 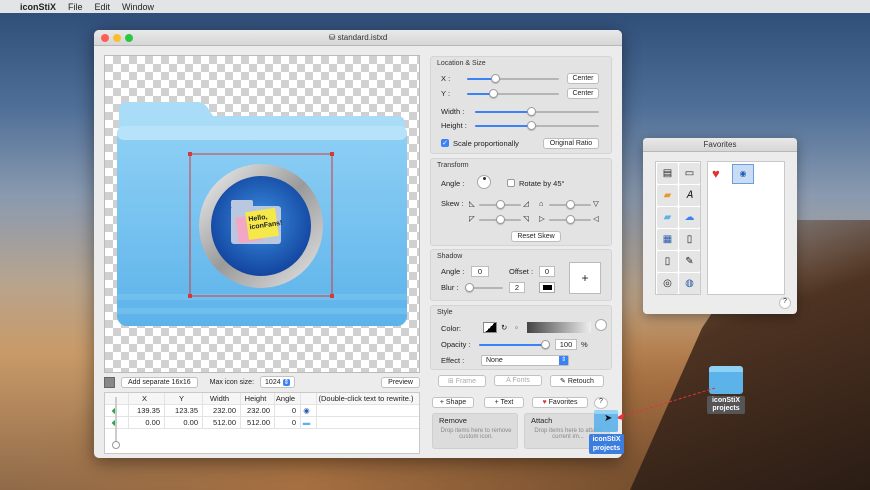 What do you see at coordinates (536, 236) in the screenshot?
I see `reset-skew-button: Reset Skew` at bounding box center [536, 236].